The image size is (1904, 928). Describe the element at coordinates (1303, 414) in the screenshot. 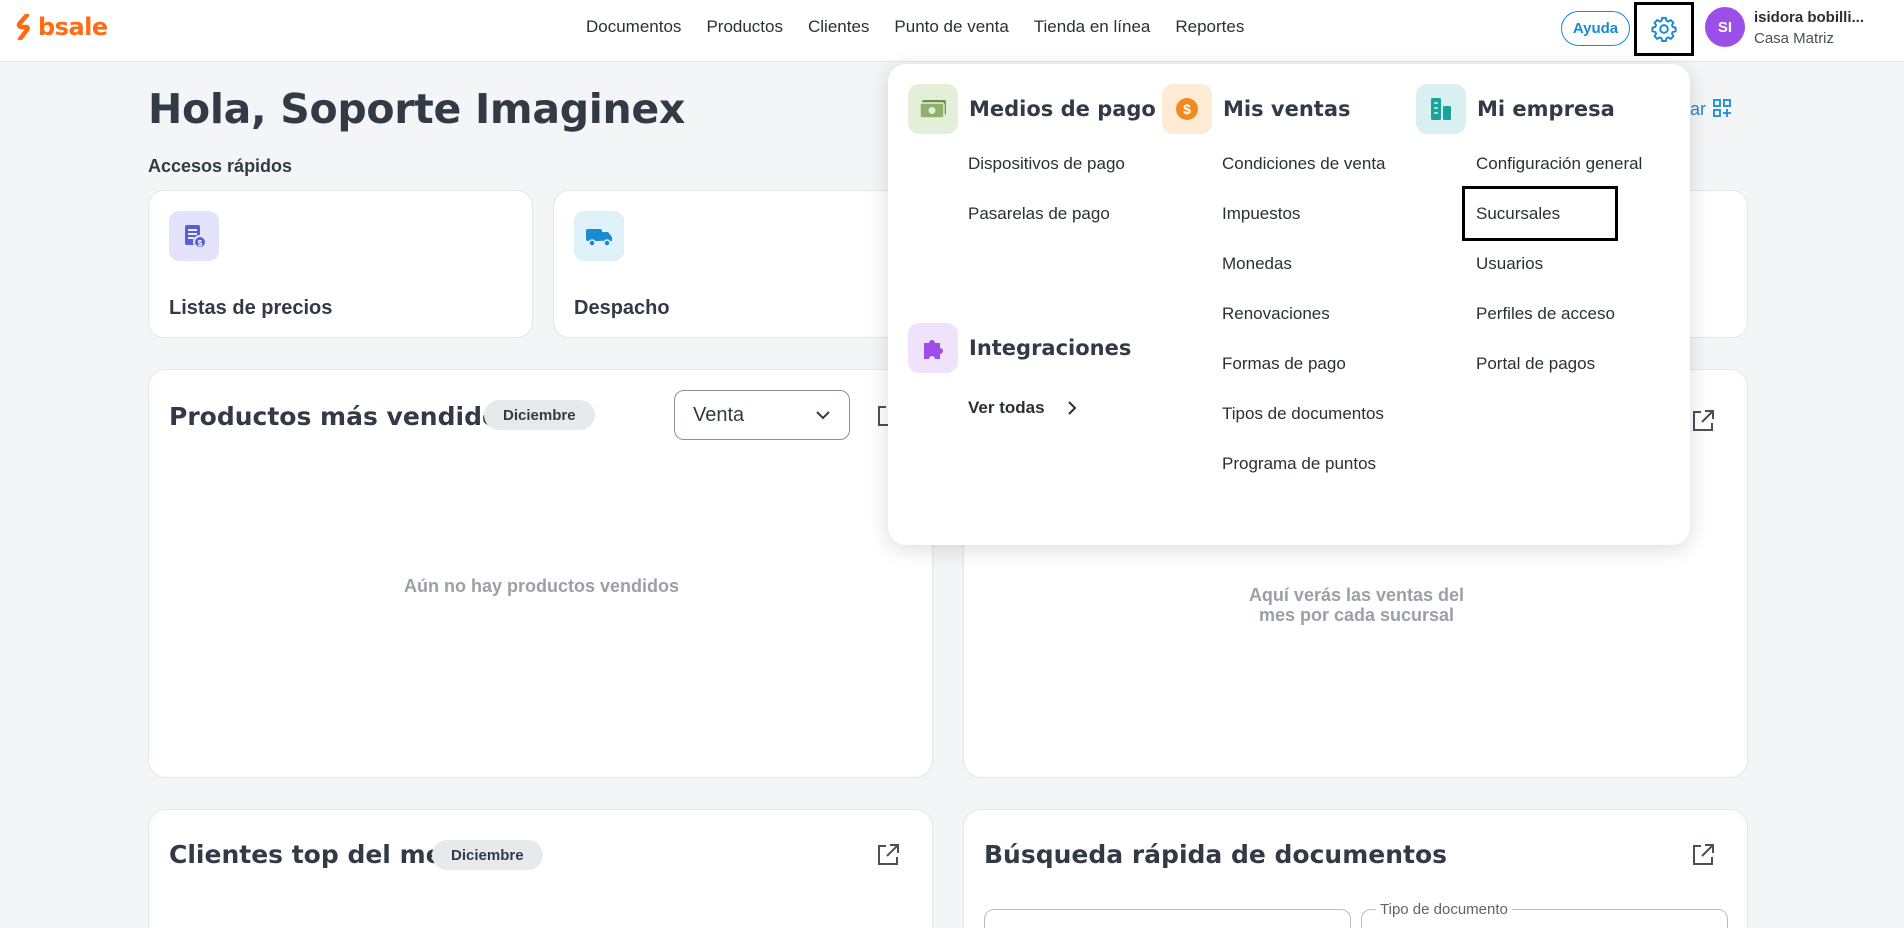

I see `menu-item-document-types: Tipos de documentos` at that location.